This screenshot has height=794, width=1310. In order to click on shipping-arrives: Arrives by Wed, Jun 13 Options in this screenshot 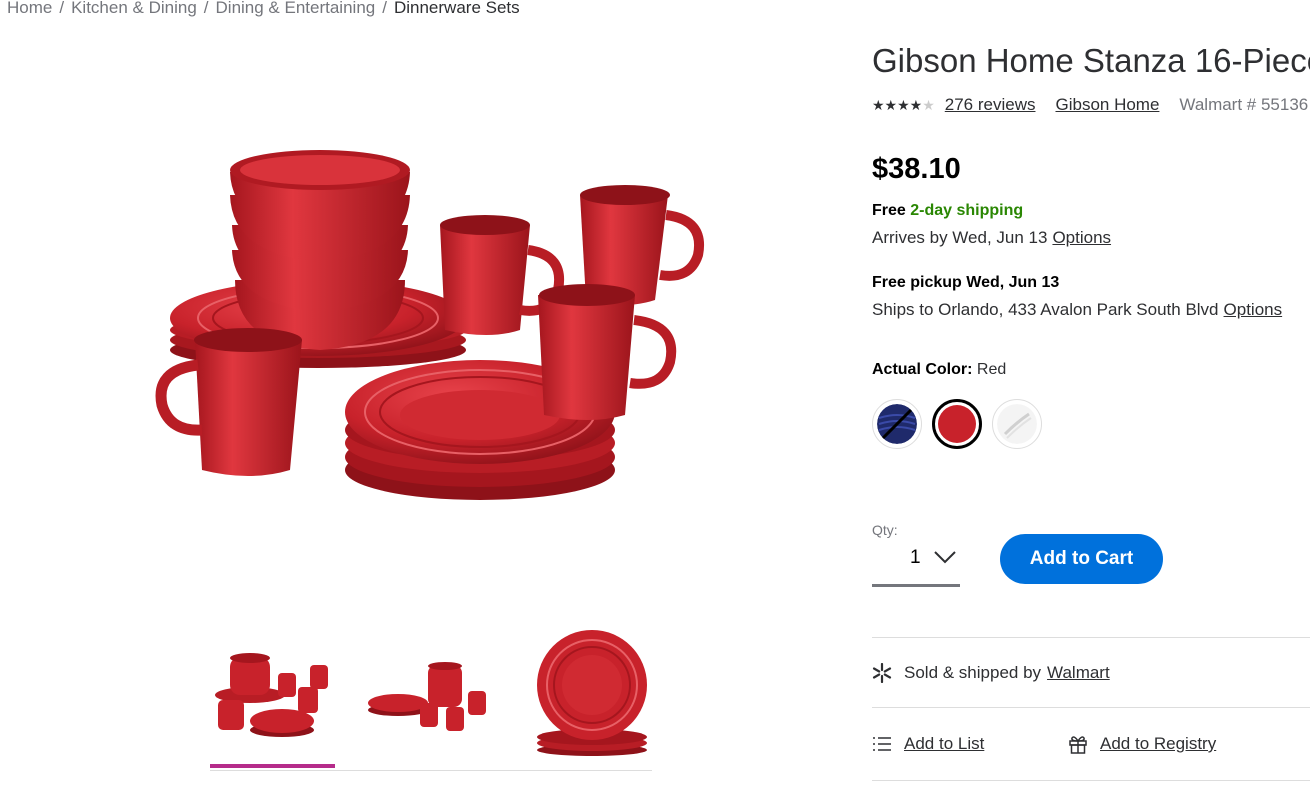, I will do `click(991, 238)`.